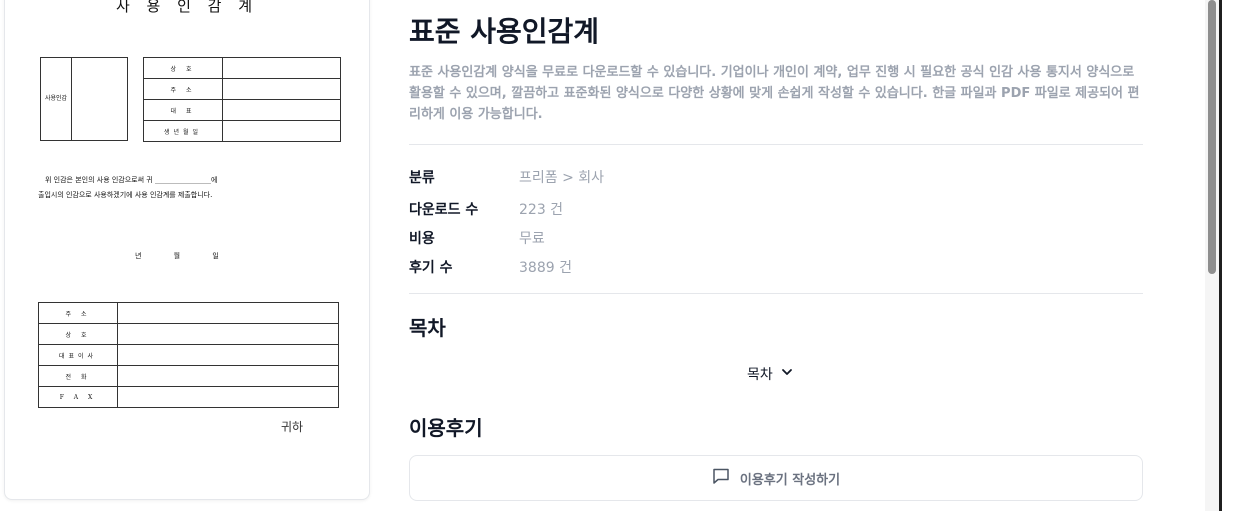  Describe the element at coordinates (242, 99) in the screenshot. I see `preview-info-table: 상 호 주 소 대 표 생년월일` at that location.